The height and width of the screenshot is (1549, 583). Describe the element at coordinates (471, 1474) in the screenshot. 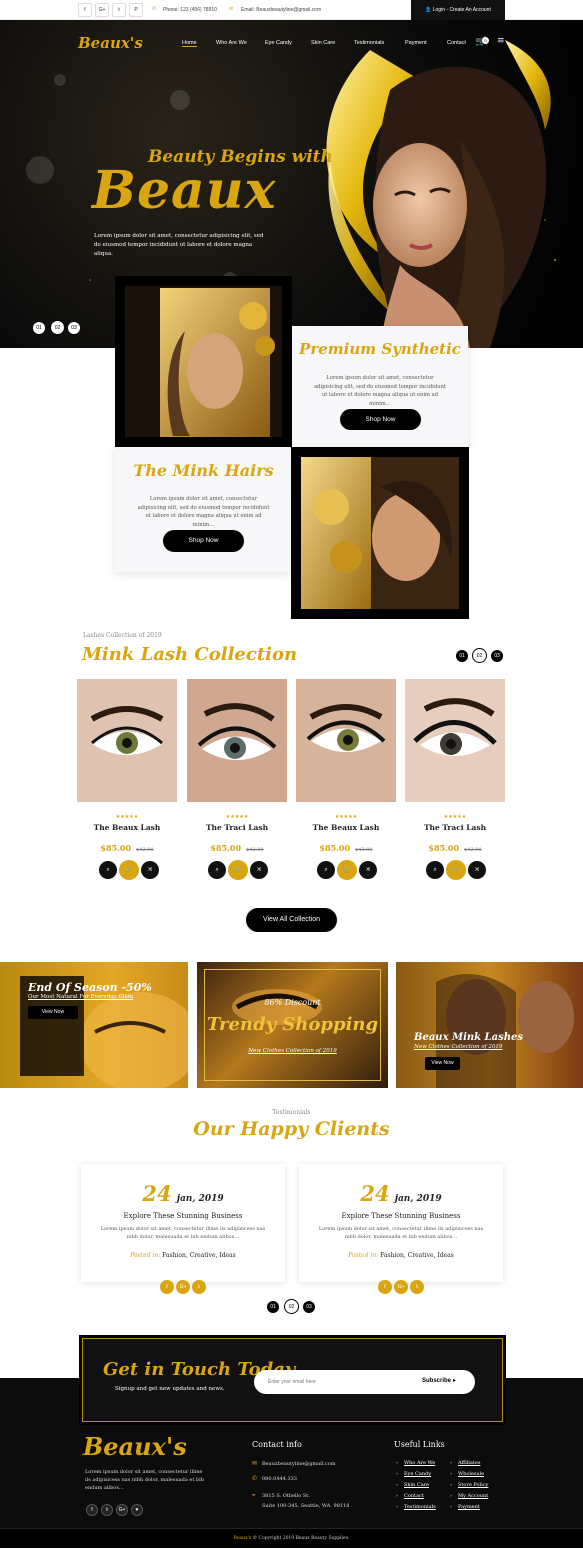

I see `footer-link-wholesale: Wholesale` at that location.